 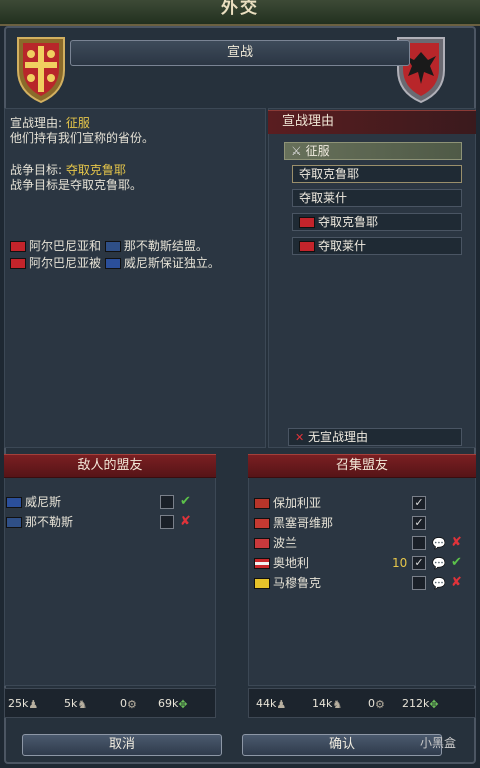 I want to click on ally-artillery: 0⚙, so click(x=377, y=704).